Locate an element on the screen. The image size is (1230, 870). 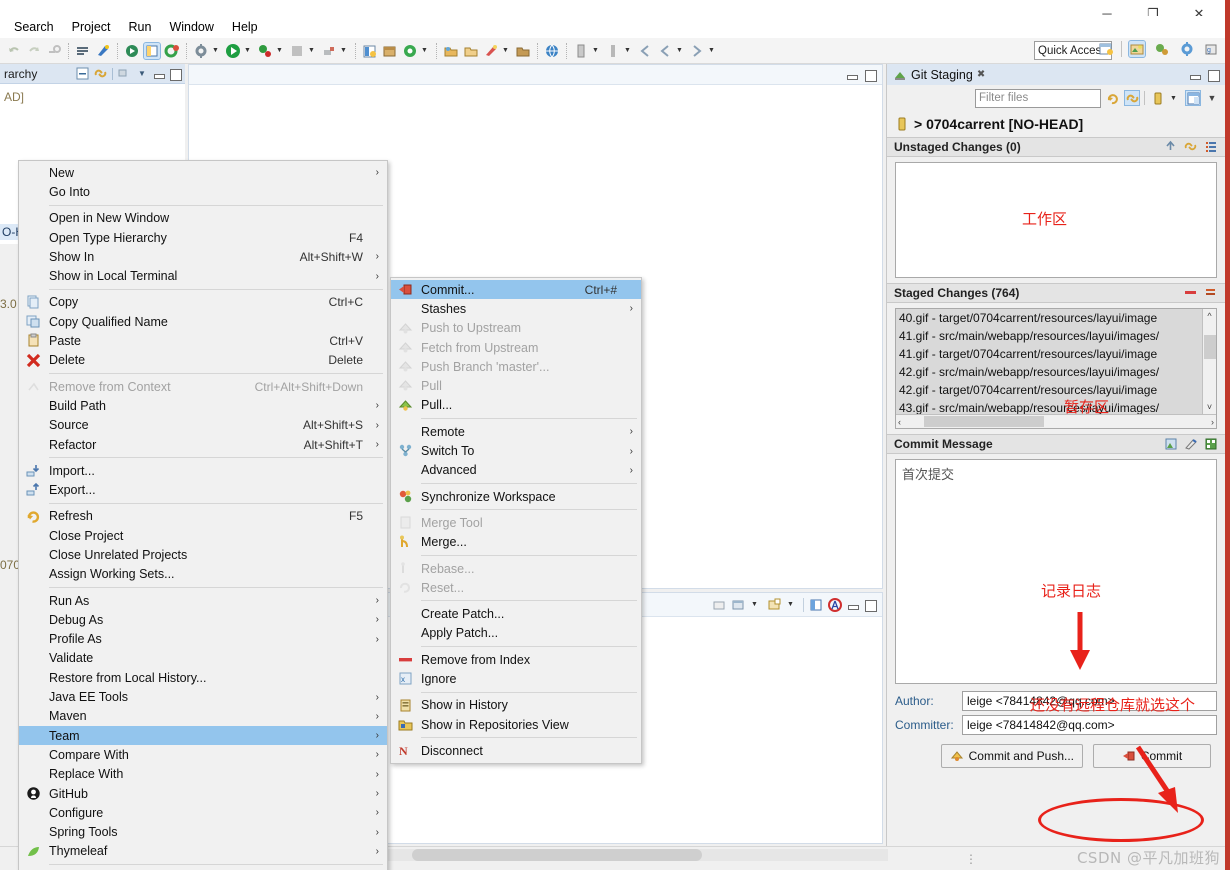
menu-item-show-in-history: Show in History is located at coordinates (516, 705).